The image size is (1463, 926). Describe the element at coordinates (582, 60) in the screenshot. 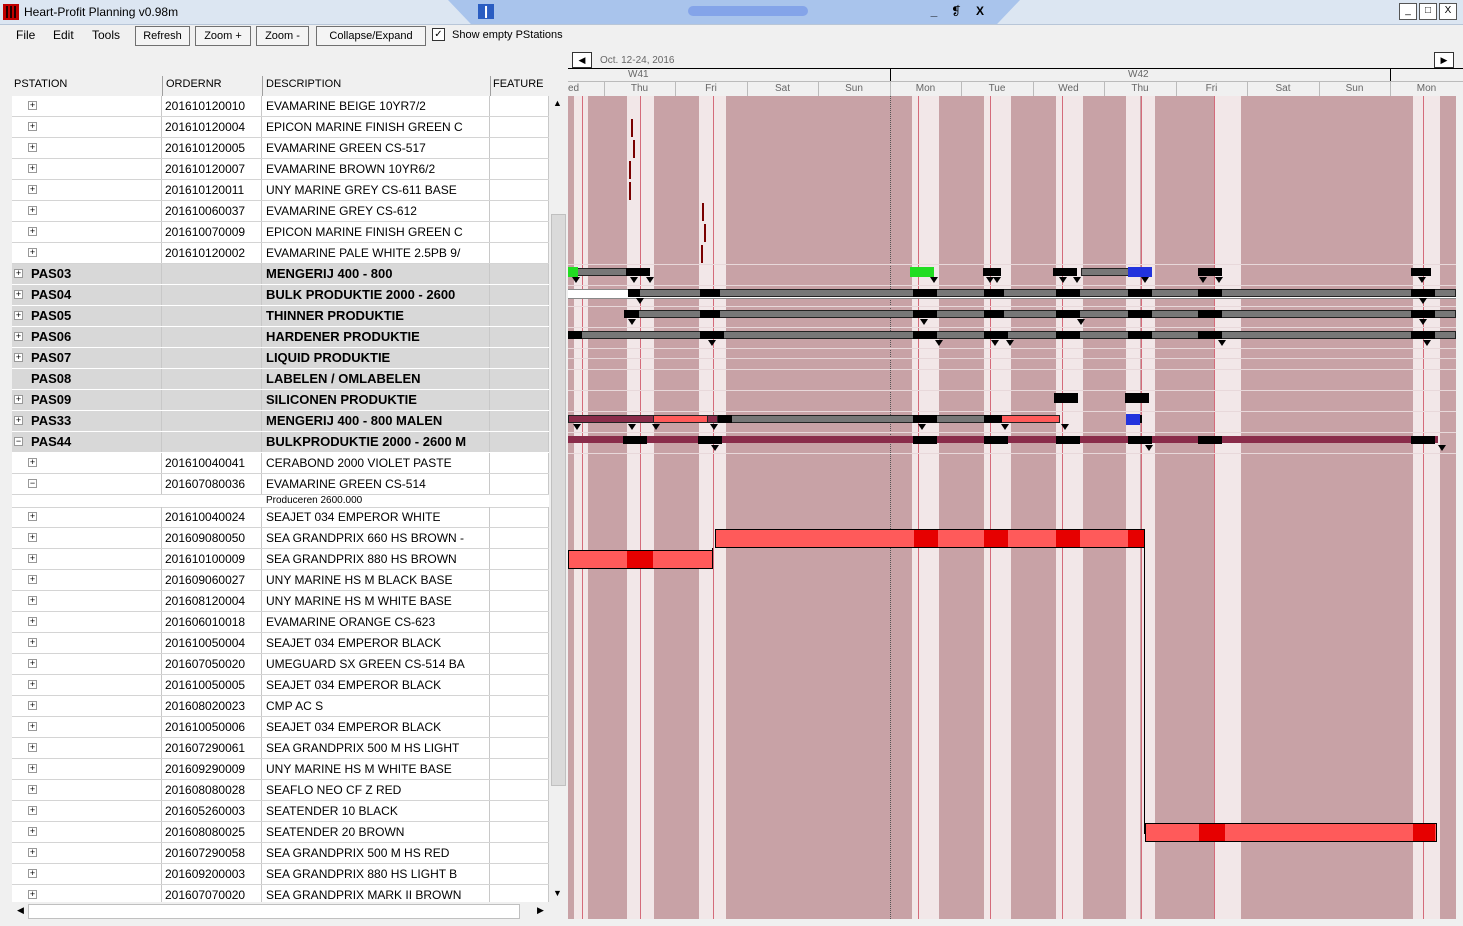

I see `arrow-left-icon: ◀` at that location.